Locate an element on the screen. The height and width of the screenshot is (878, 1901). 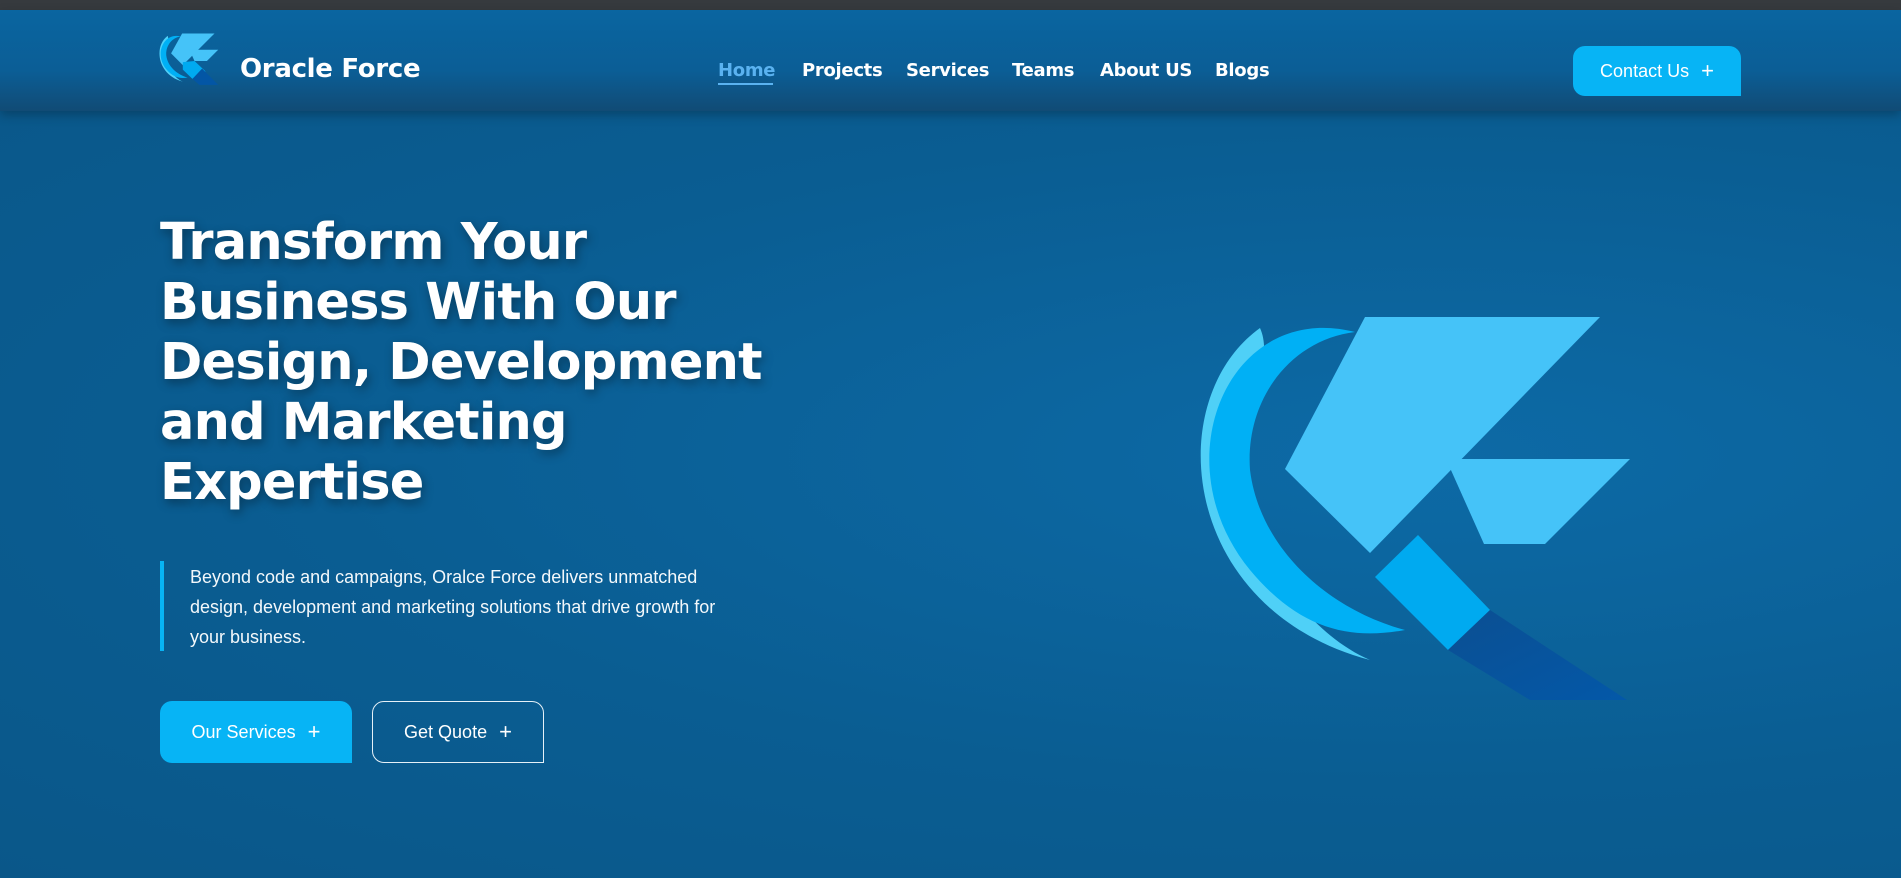
description-accent-bar is located at coordinates (162, 606).